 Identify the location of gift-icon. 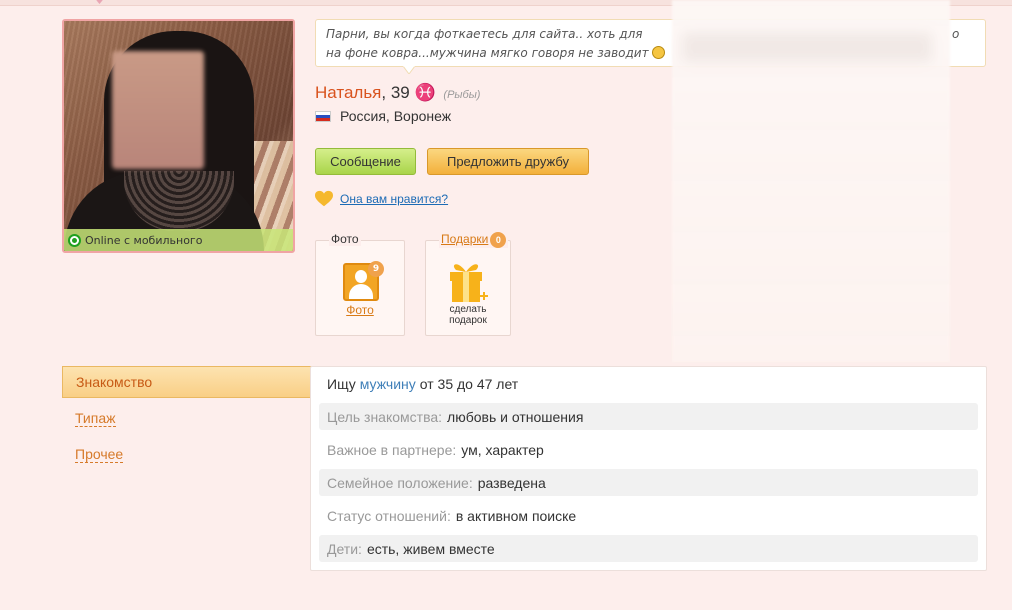
(468, 281).